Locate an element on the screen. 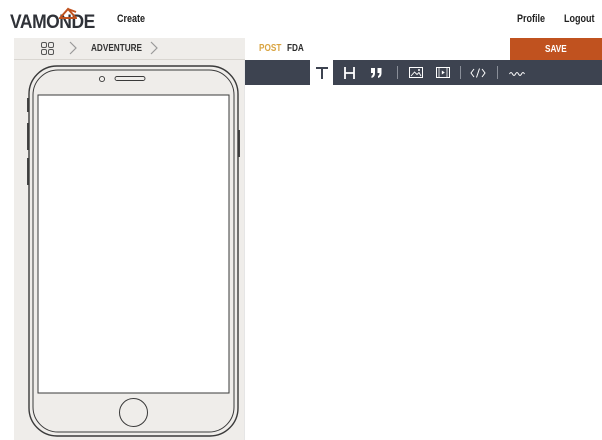 This screenshot has height=440, width=602. code-tool is located at coordinates (478, 72).